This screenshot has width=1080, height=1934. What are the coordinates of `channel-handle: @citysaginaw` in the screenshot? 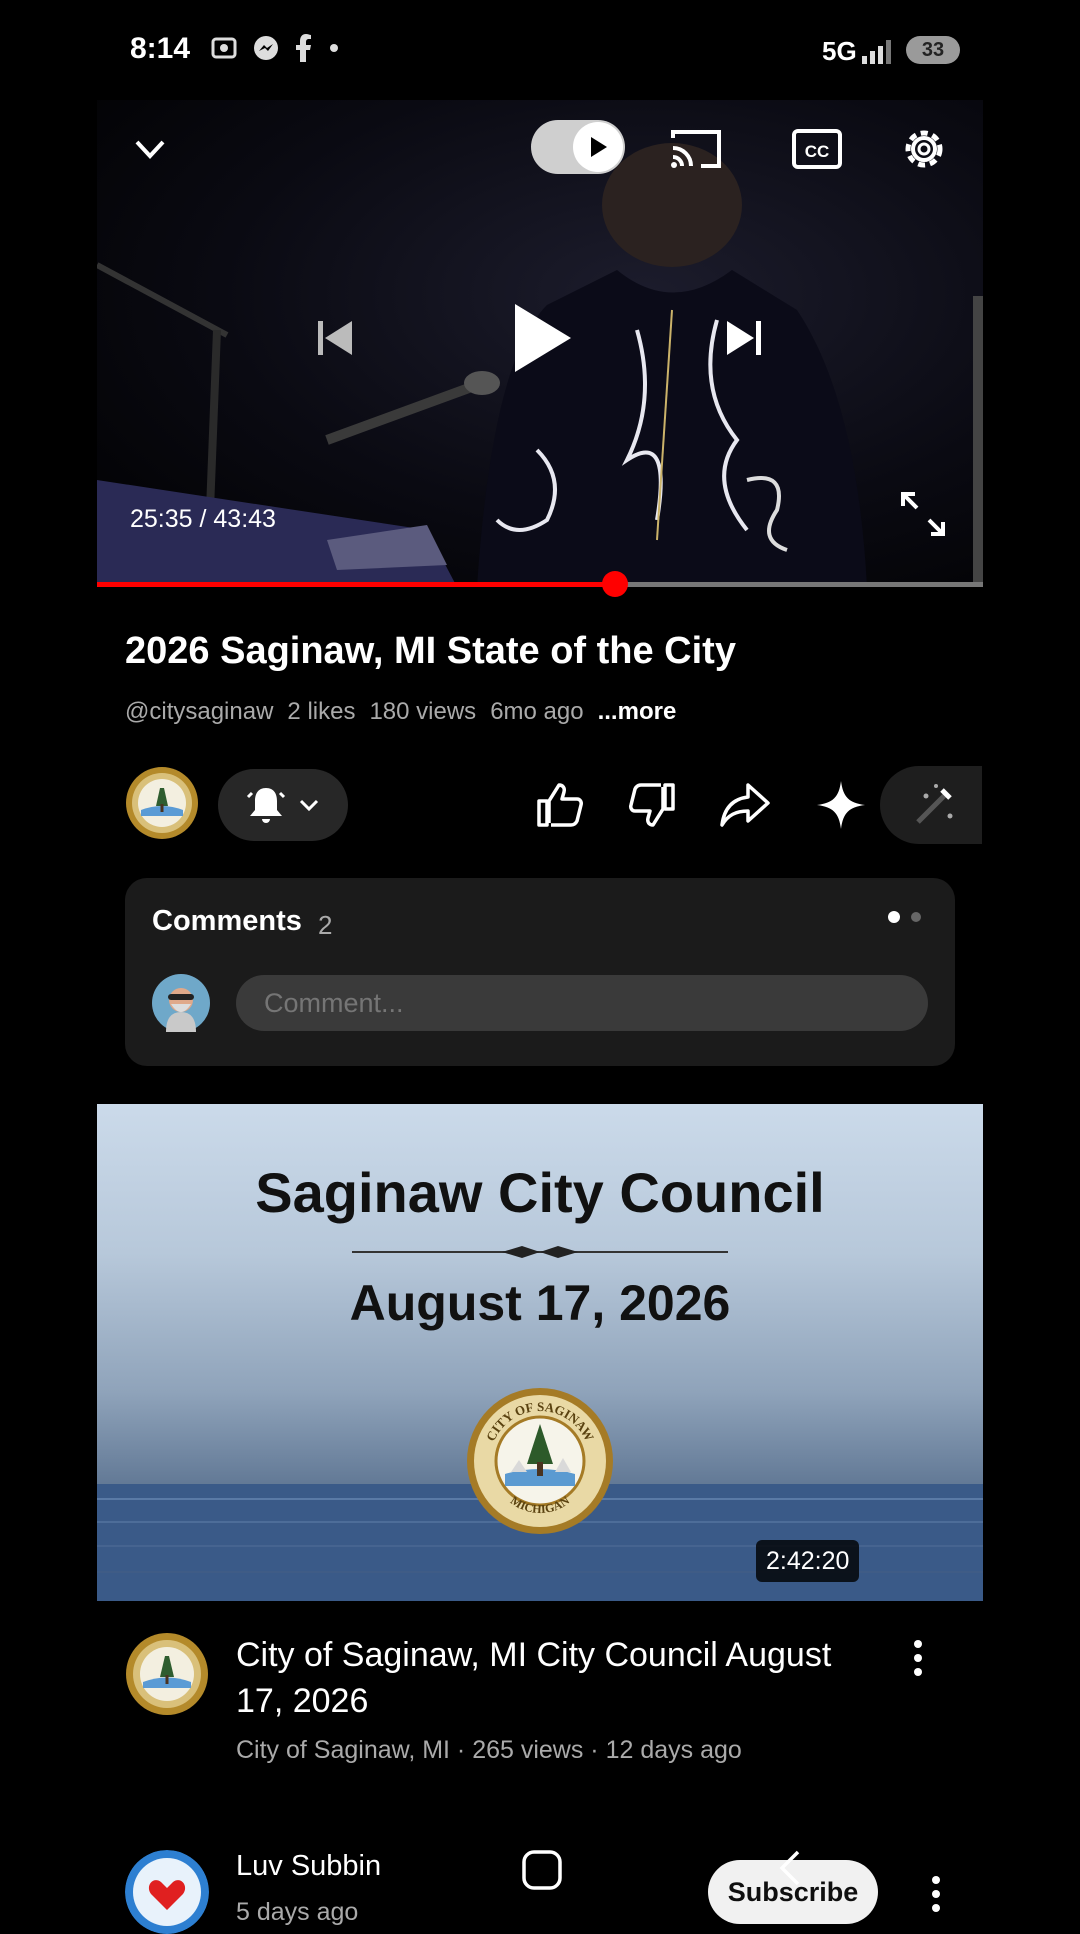 It's located at (199, 712).